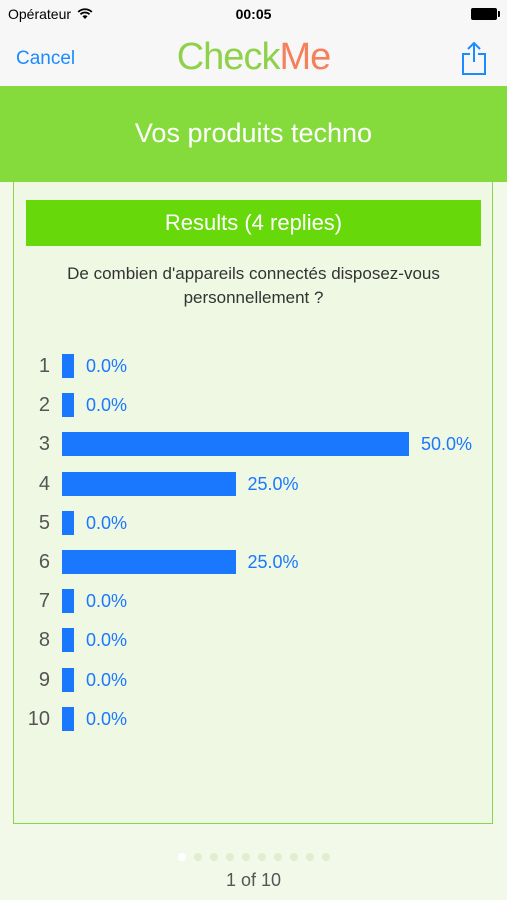  Describe the element at coordinates (485, 14) in the screenshot. I see `battery-icon` at that location.